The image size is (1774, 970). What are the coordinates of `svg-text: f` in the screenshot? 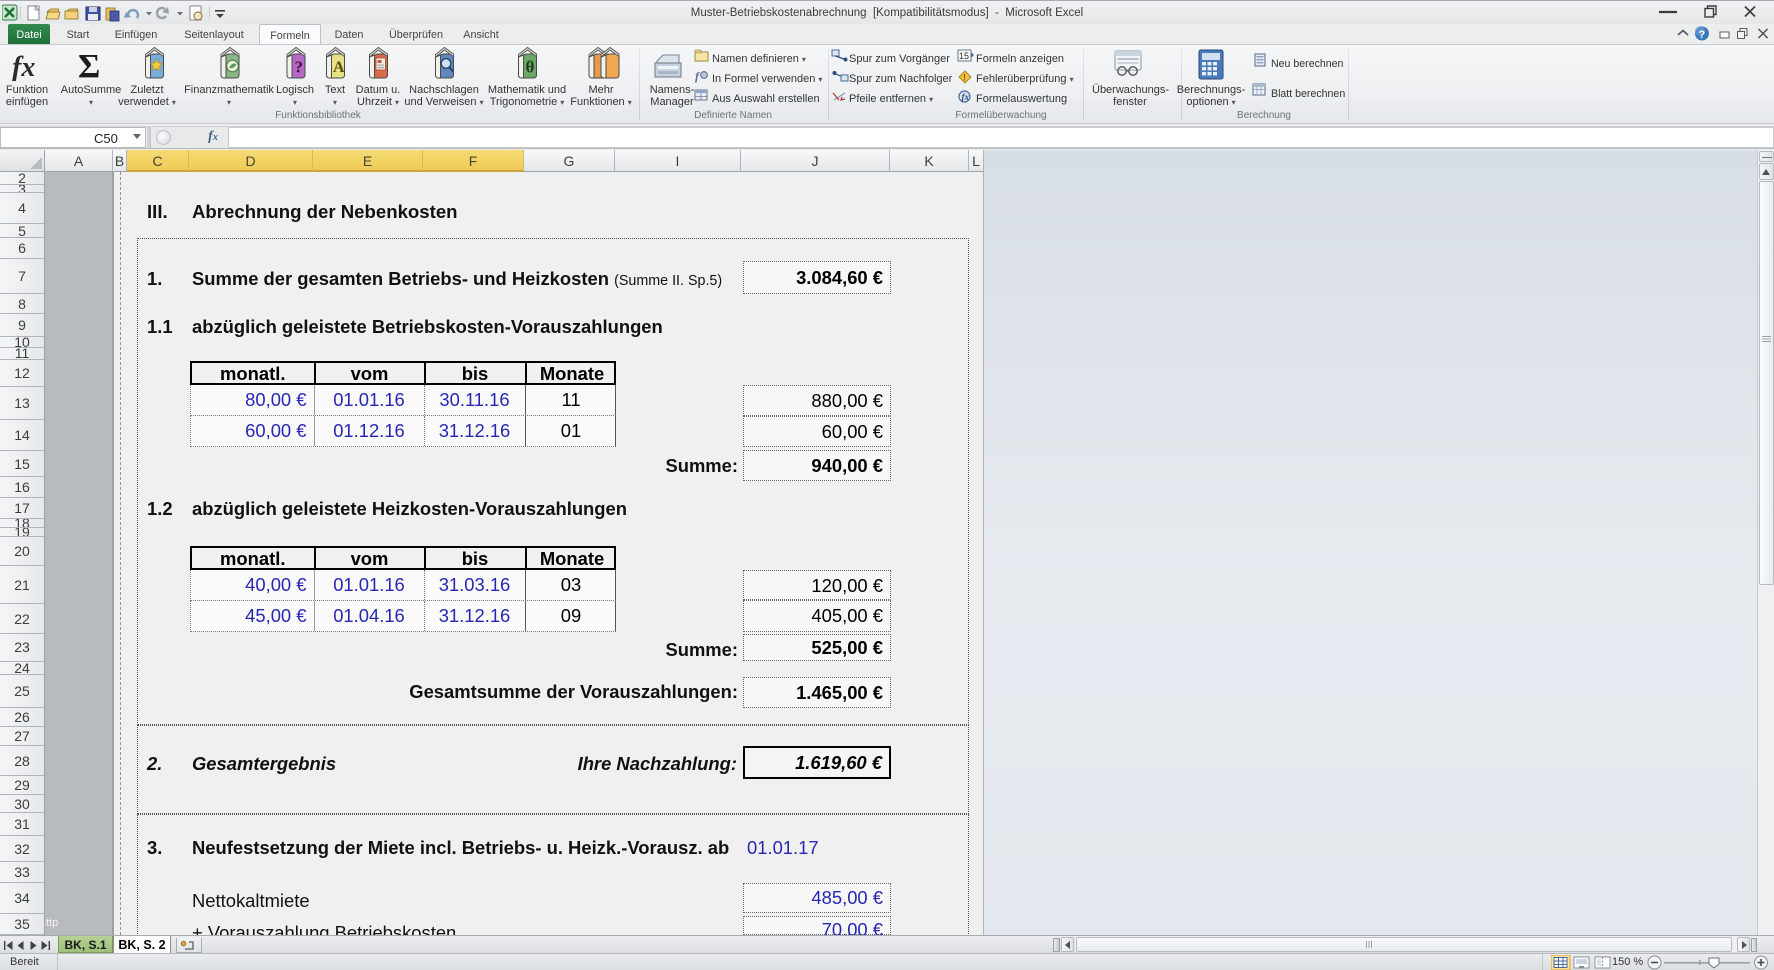 It's located at (697, 76).